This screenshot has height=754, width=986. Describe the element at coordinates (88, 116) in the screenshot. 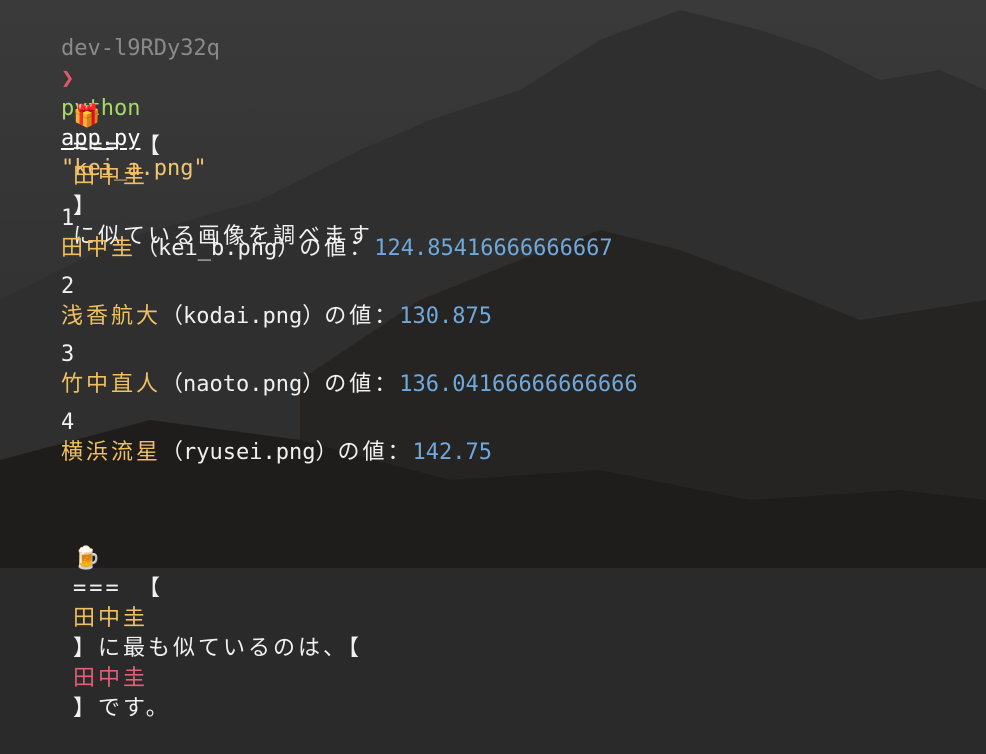

I see `gift-icon: 🎁` at that location.